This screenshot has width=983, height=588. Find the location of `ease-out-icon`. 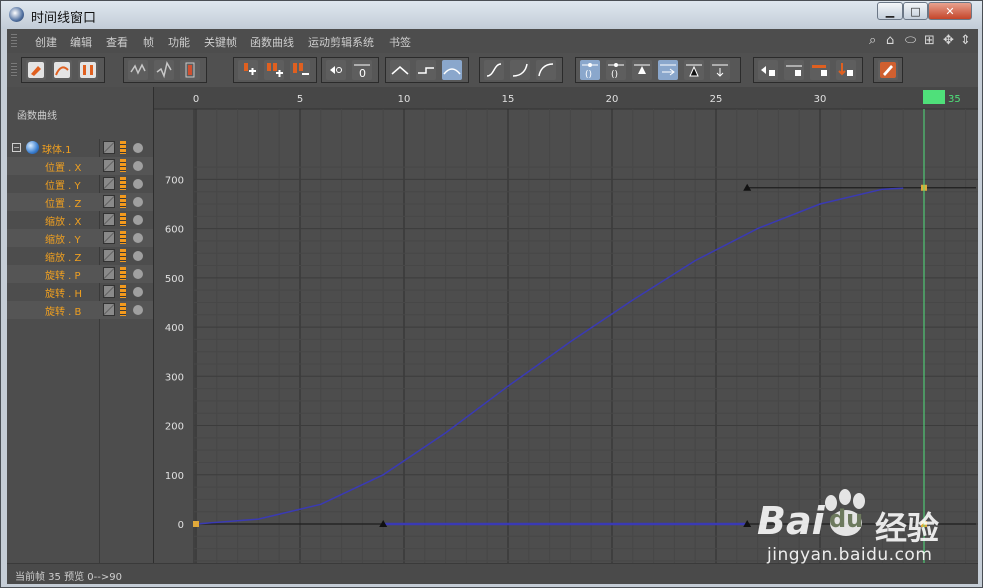

ease-out-icon is located at coordinates (546, 70).